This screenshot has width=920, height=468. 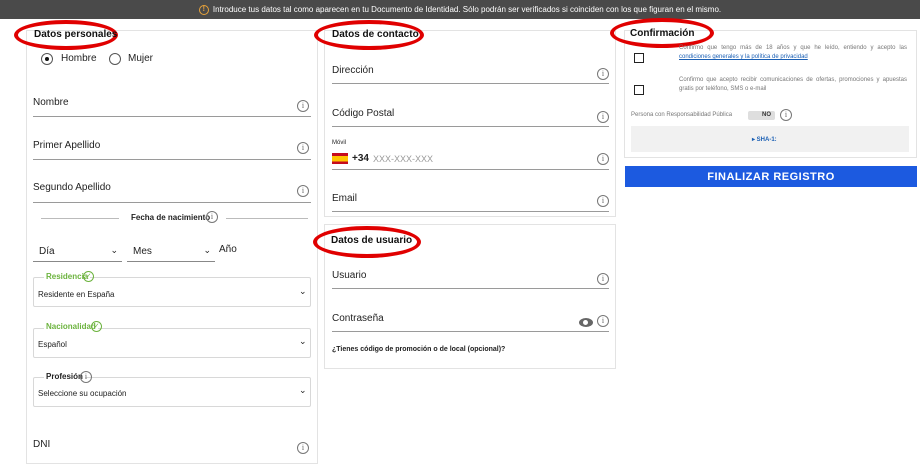 I want to click on year-field-label: Año, so click(x=228, y=249).